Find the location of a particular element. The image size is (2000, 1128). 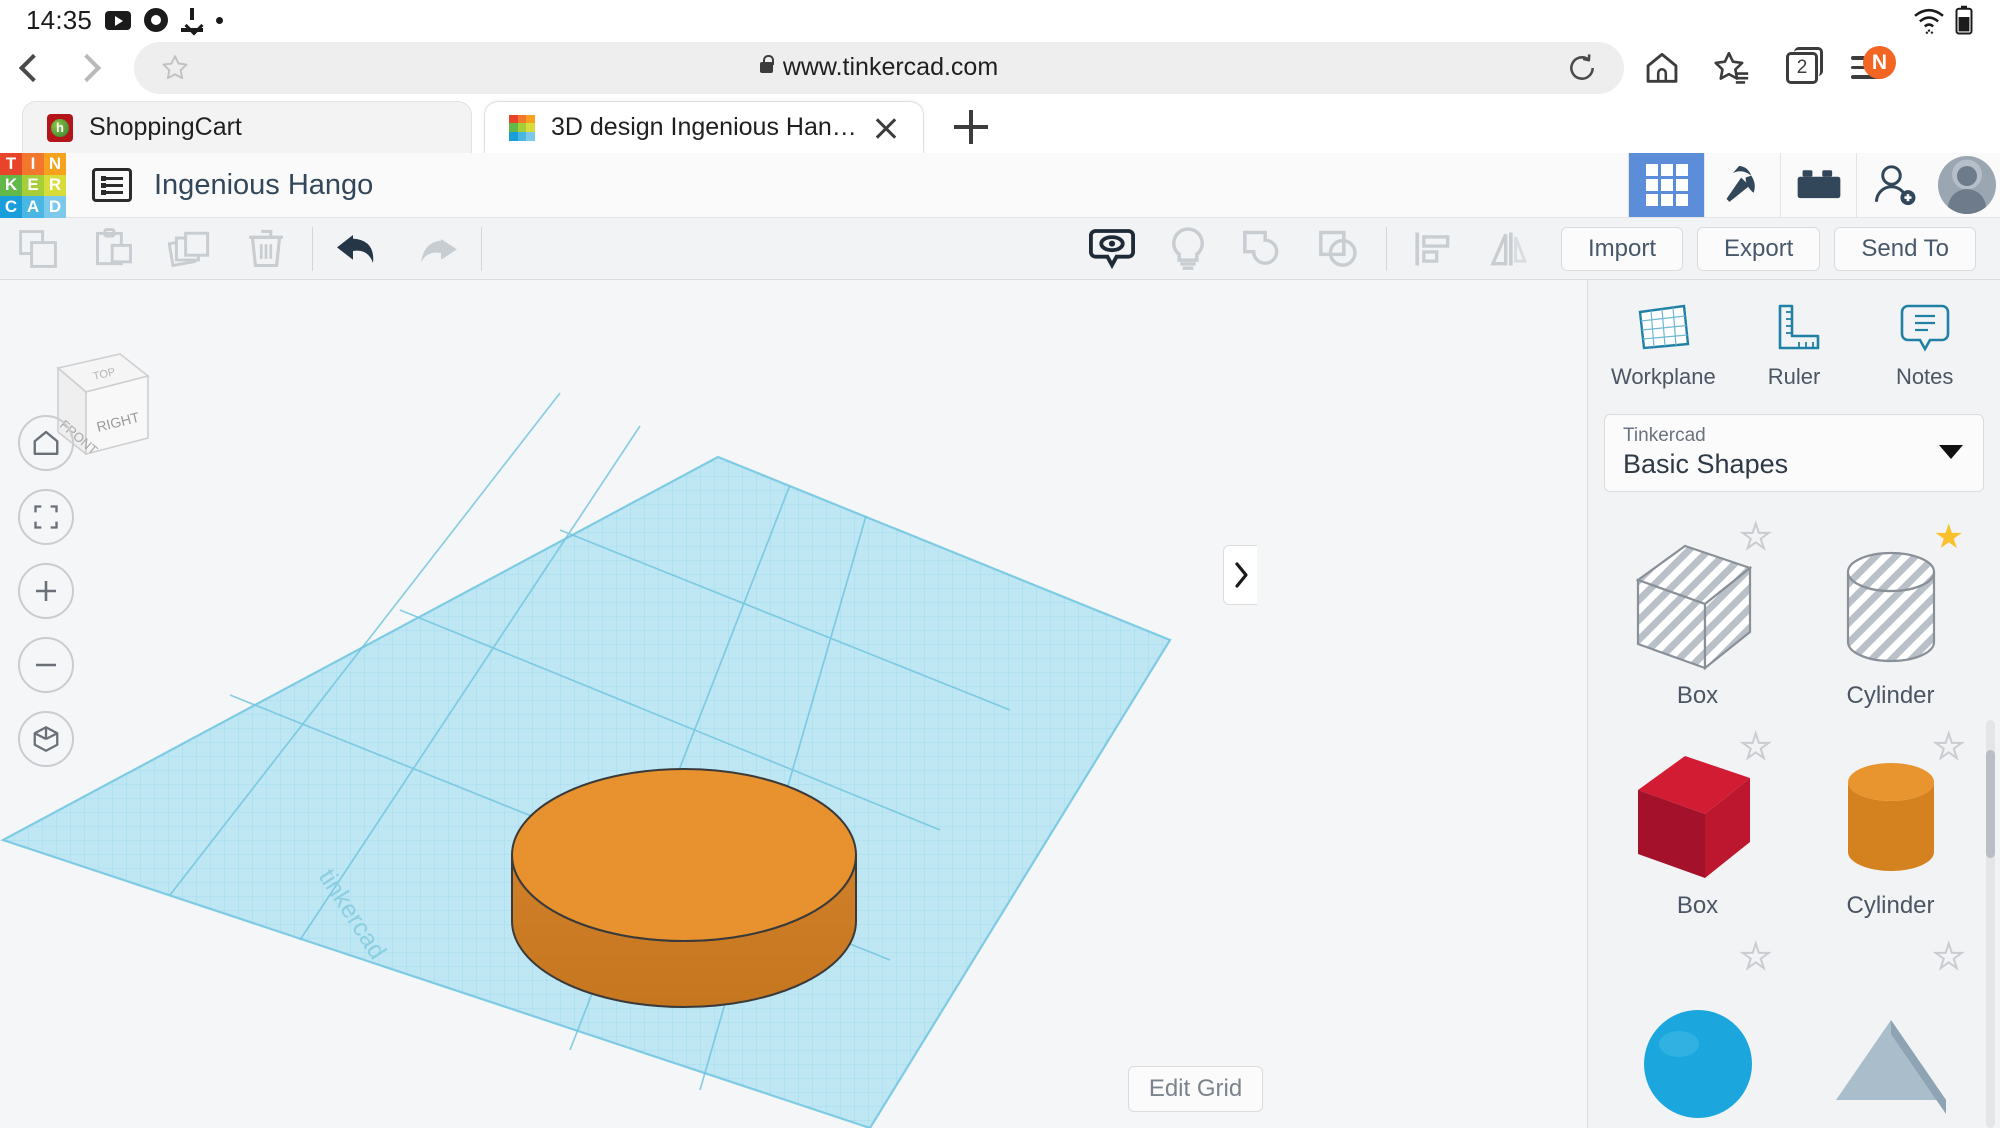

notes-tool: Notes is located at coordinates (1924, 346).